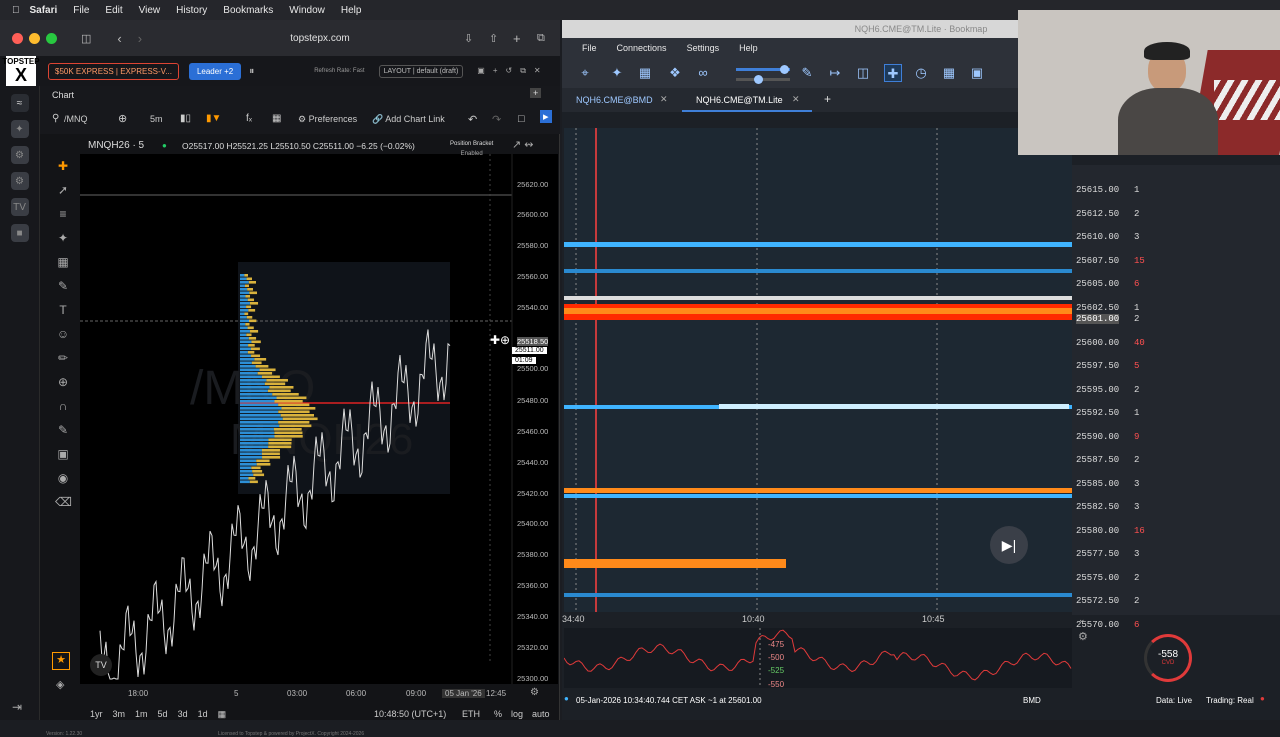  Describe the element at coordinates (60, 684) in the screenshot. I see `layers-icon: ◈` at that location.